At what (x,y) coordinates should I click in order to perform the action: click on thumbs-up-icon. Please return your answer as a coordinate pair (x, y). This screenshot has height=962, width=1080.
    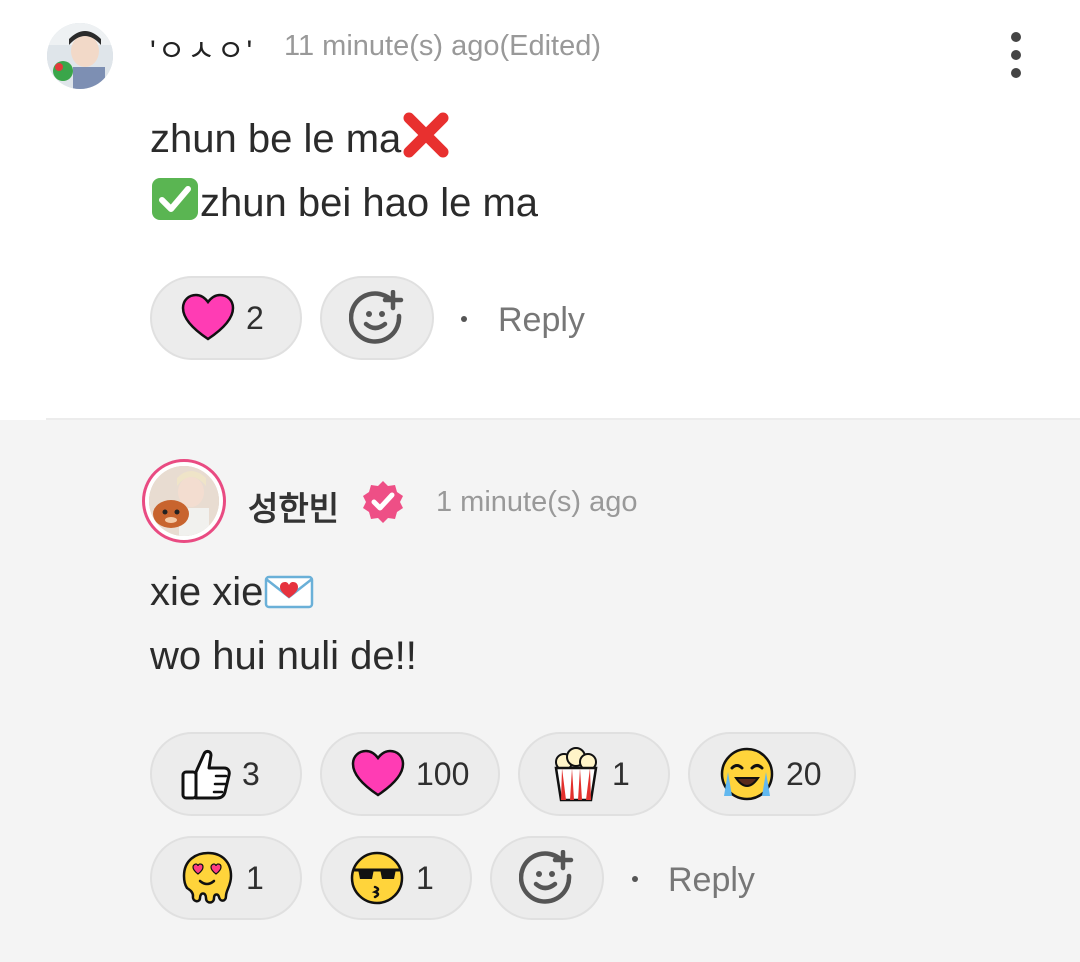
    Looking at the image, I should click on (206, 774).